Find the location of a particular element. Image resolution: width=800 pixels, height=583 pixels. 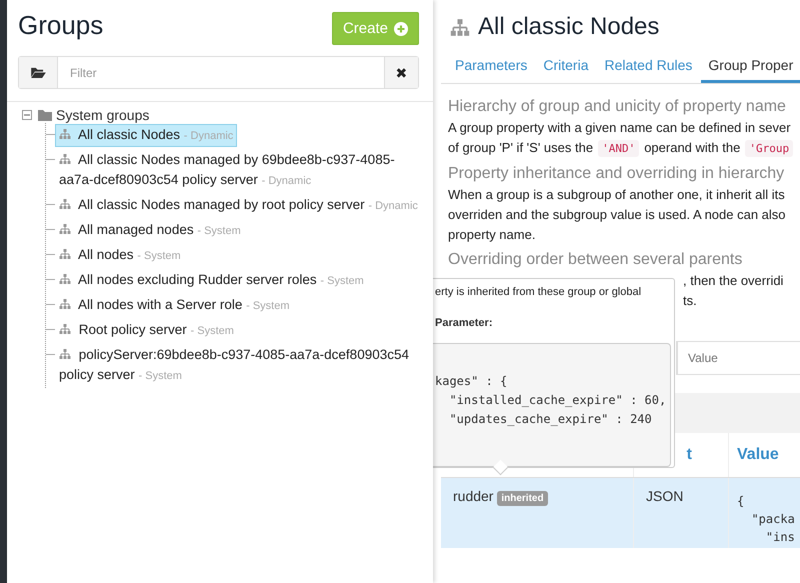

table-cell: rudder is located at coordinates (473, 496).